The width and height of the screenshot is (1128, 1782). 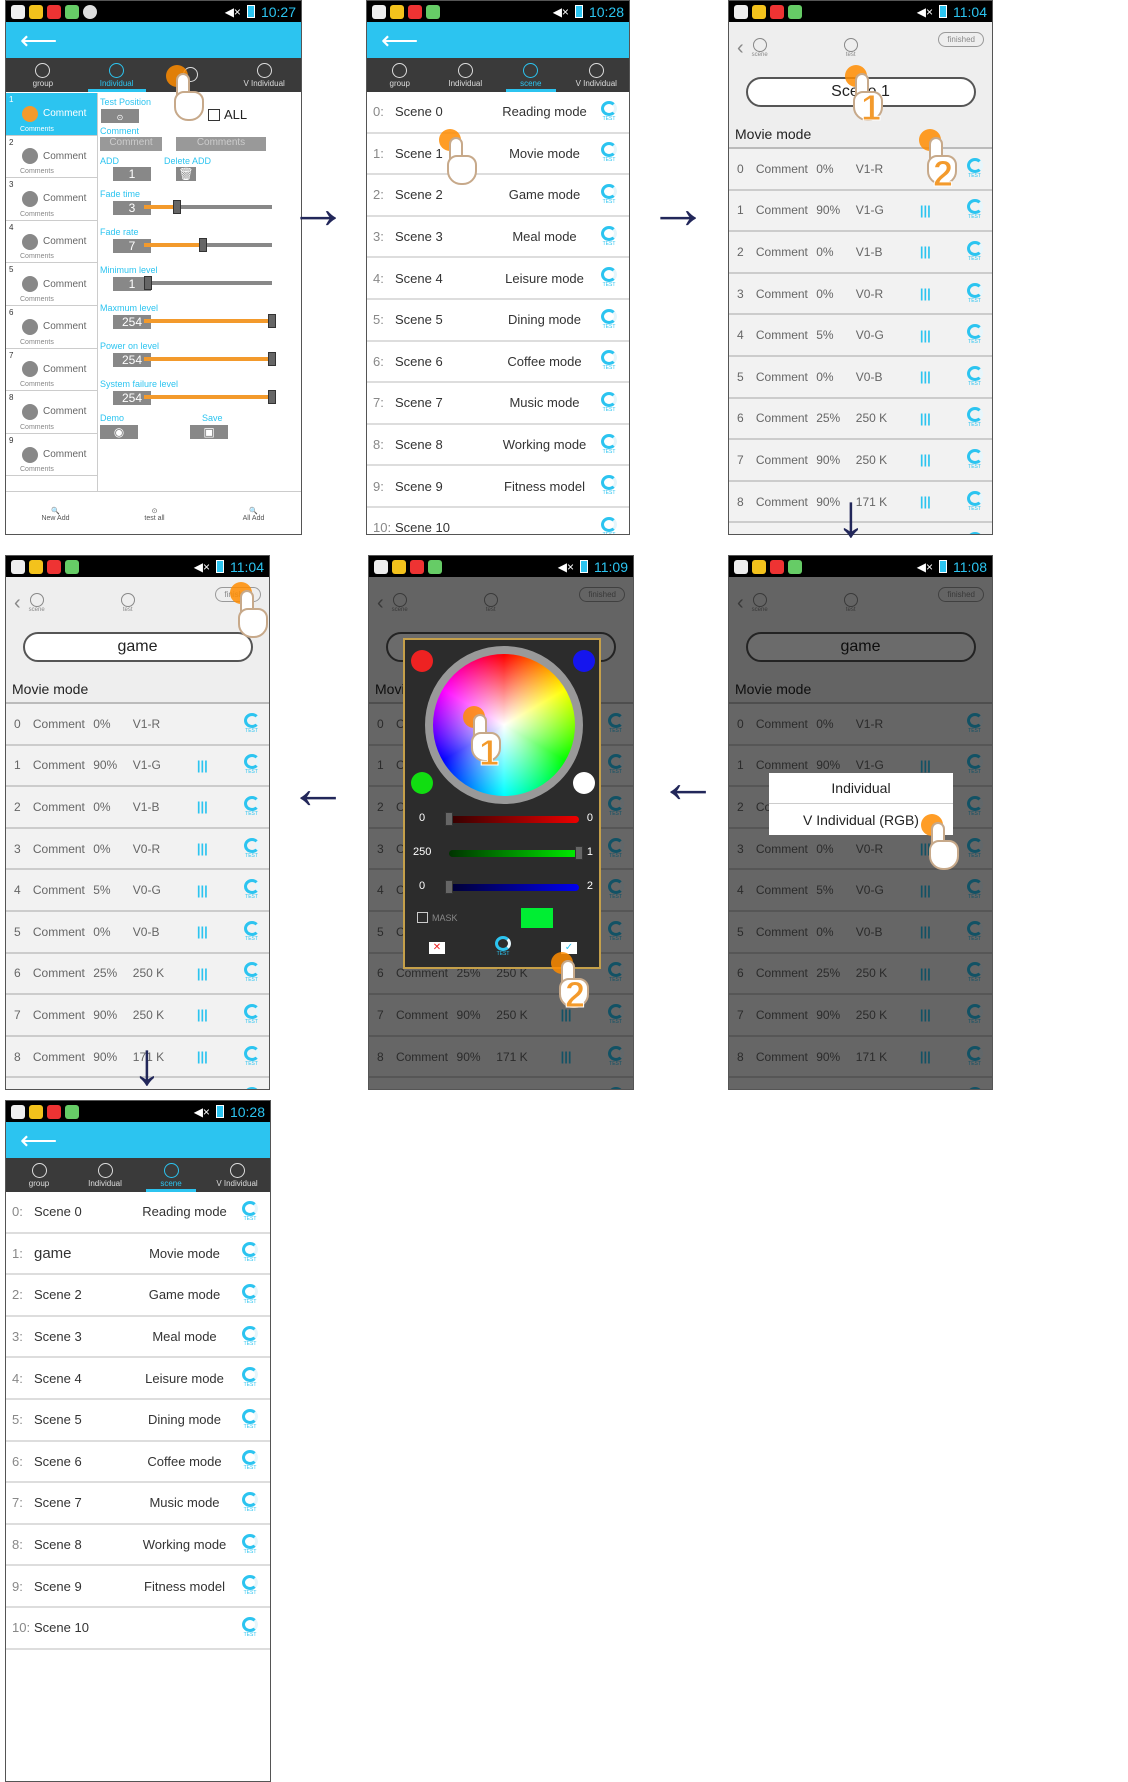 I want to click on system-failure-level-knob, so click(x=272, y=397).